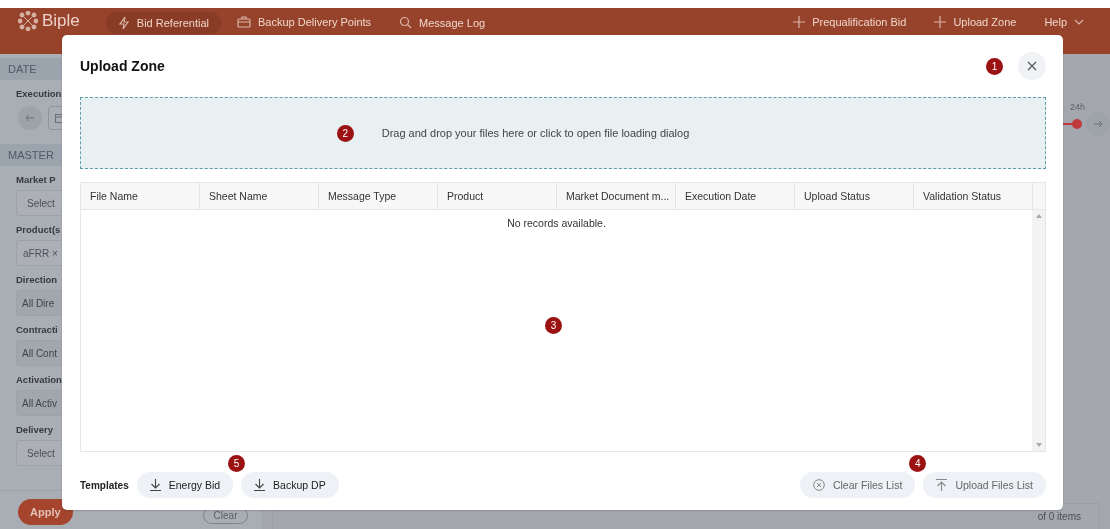  What do you see at coordinates (237, 463) in the screenshot?
I see `step-marker: 5` at bounding box center [237, 463].